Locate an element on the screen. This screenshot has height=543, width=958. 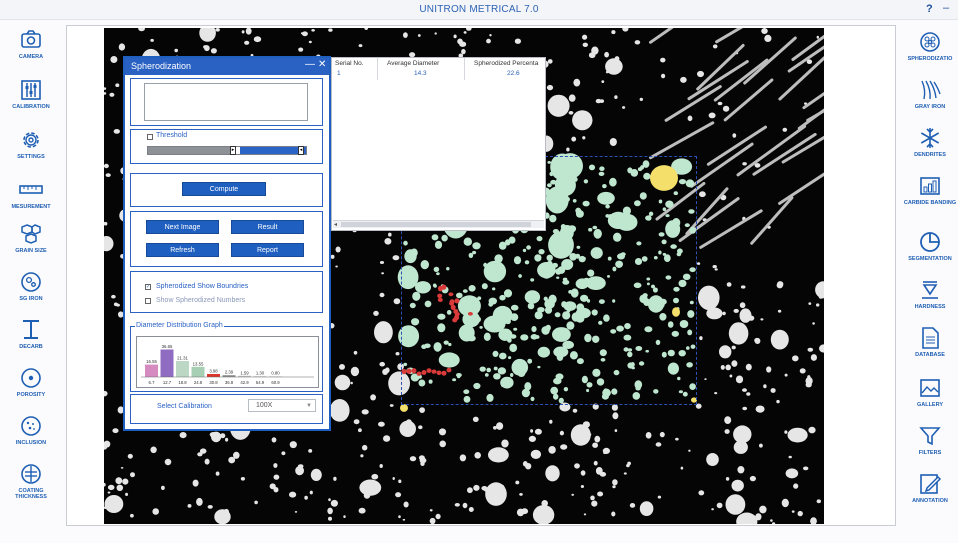
report-button: Report is located at coordinates (267, 250).